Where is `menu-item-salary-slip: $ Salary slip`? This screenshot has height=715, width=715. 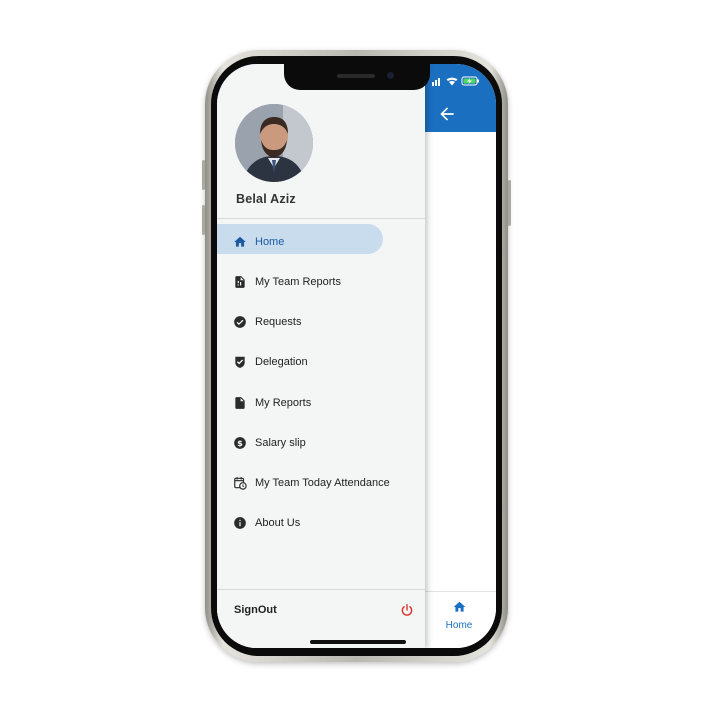
menu-item-salary-slip: $ Salary slip is located at coordinates (321, 443).